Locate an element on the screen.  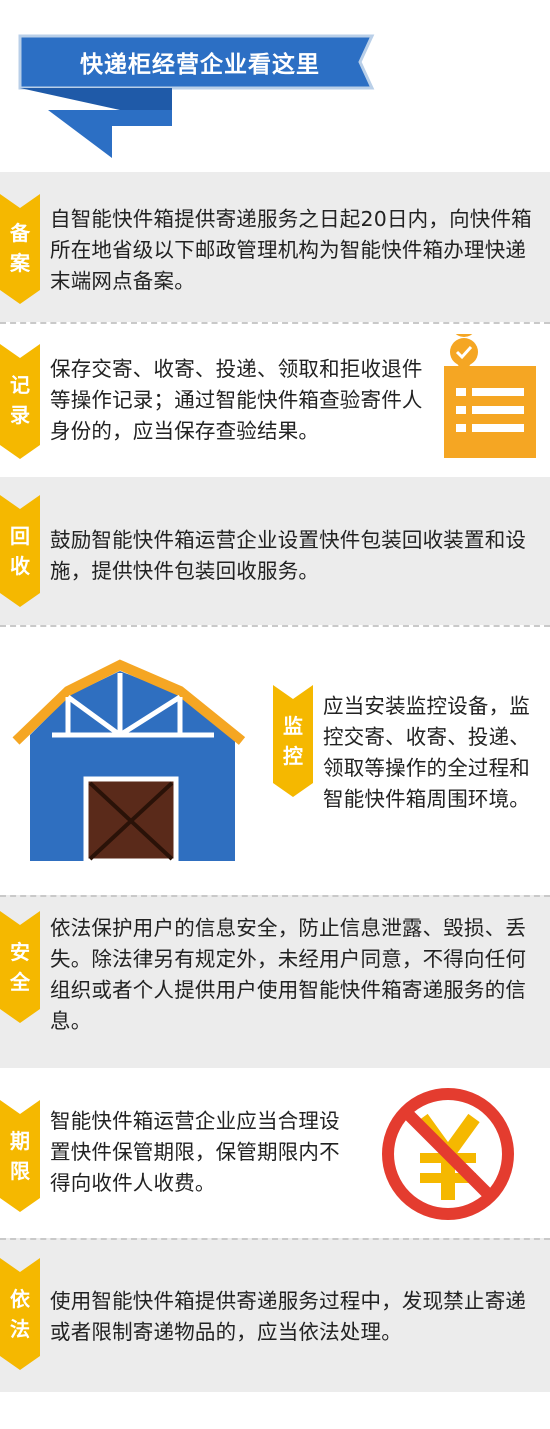
badge-char: 安 is located at coordinates (20, 952).